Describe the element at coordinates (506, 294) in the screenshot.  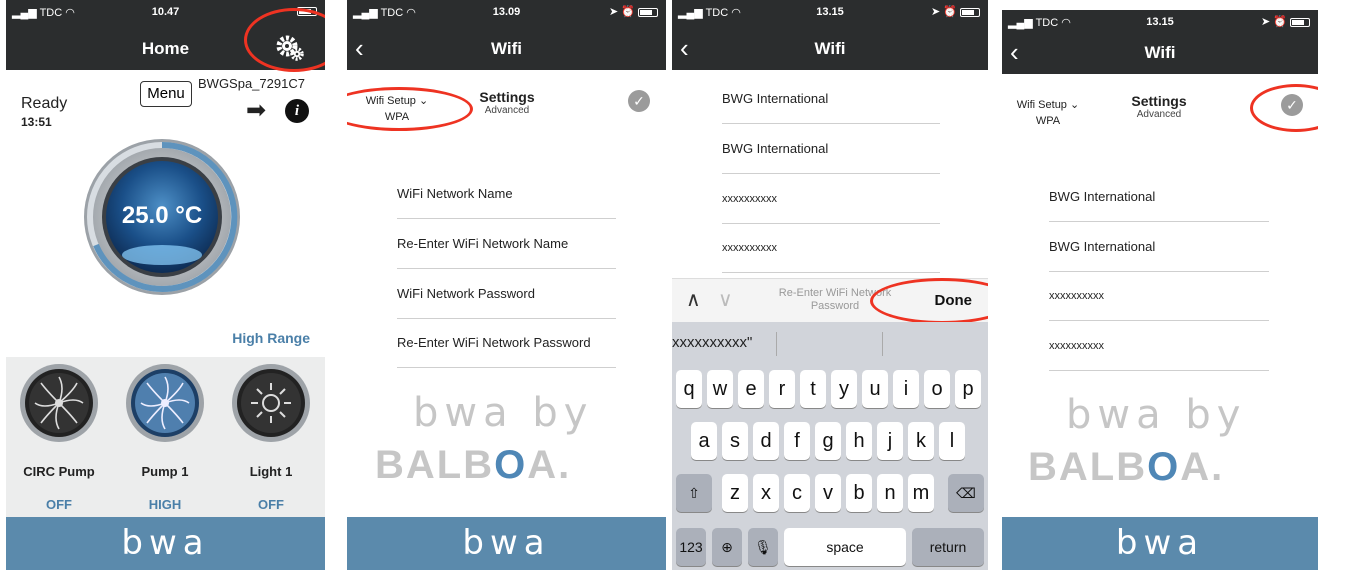
I see `wifi-password-field: WiFi Network Password` at that location.